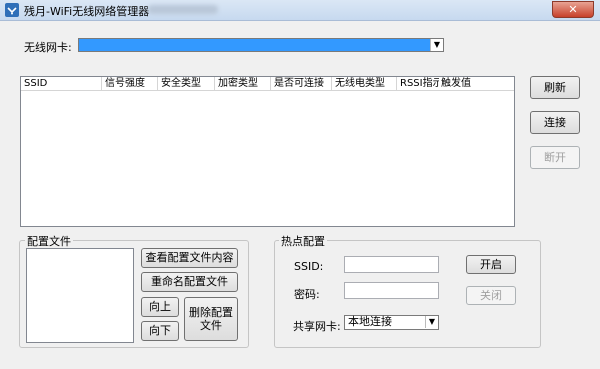 Image resolution: width=600 pixels, height=369 pixels. I want to click on profiles-group-title: 配置文件, so click(49, 241).